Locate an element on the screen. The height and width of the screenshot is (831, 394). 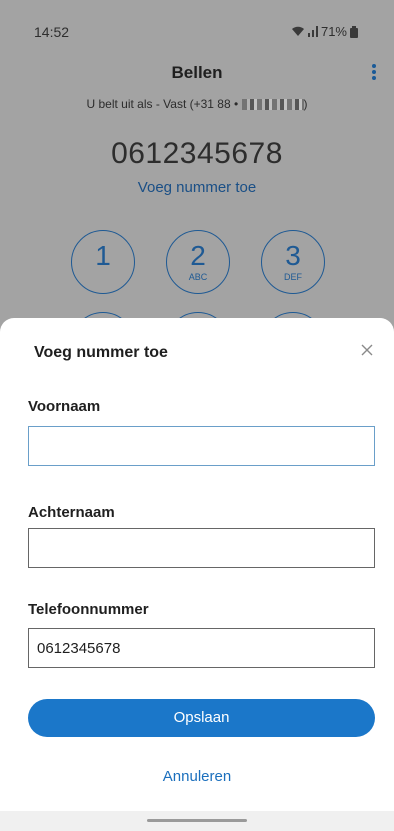
wifi-icon is located at coordinates (297, 31).